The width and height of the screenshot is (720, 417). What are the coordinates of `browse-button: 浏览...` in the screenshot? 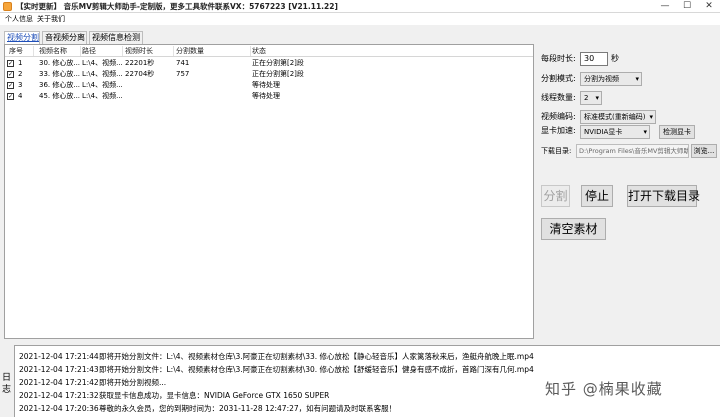 It's located at (704, 151).